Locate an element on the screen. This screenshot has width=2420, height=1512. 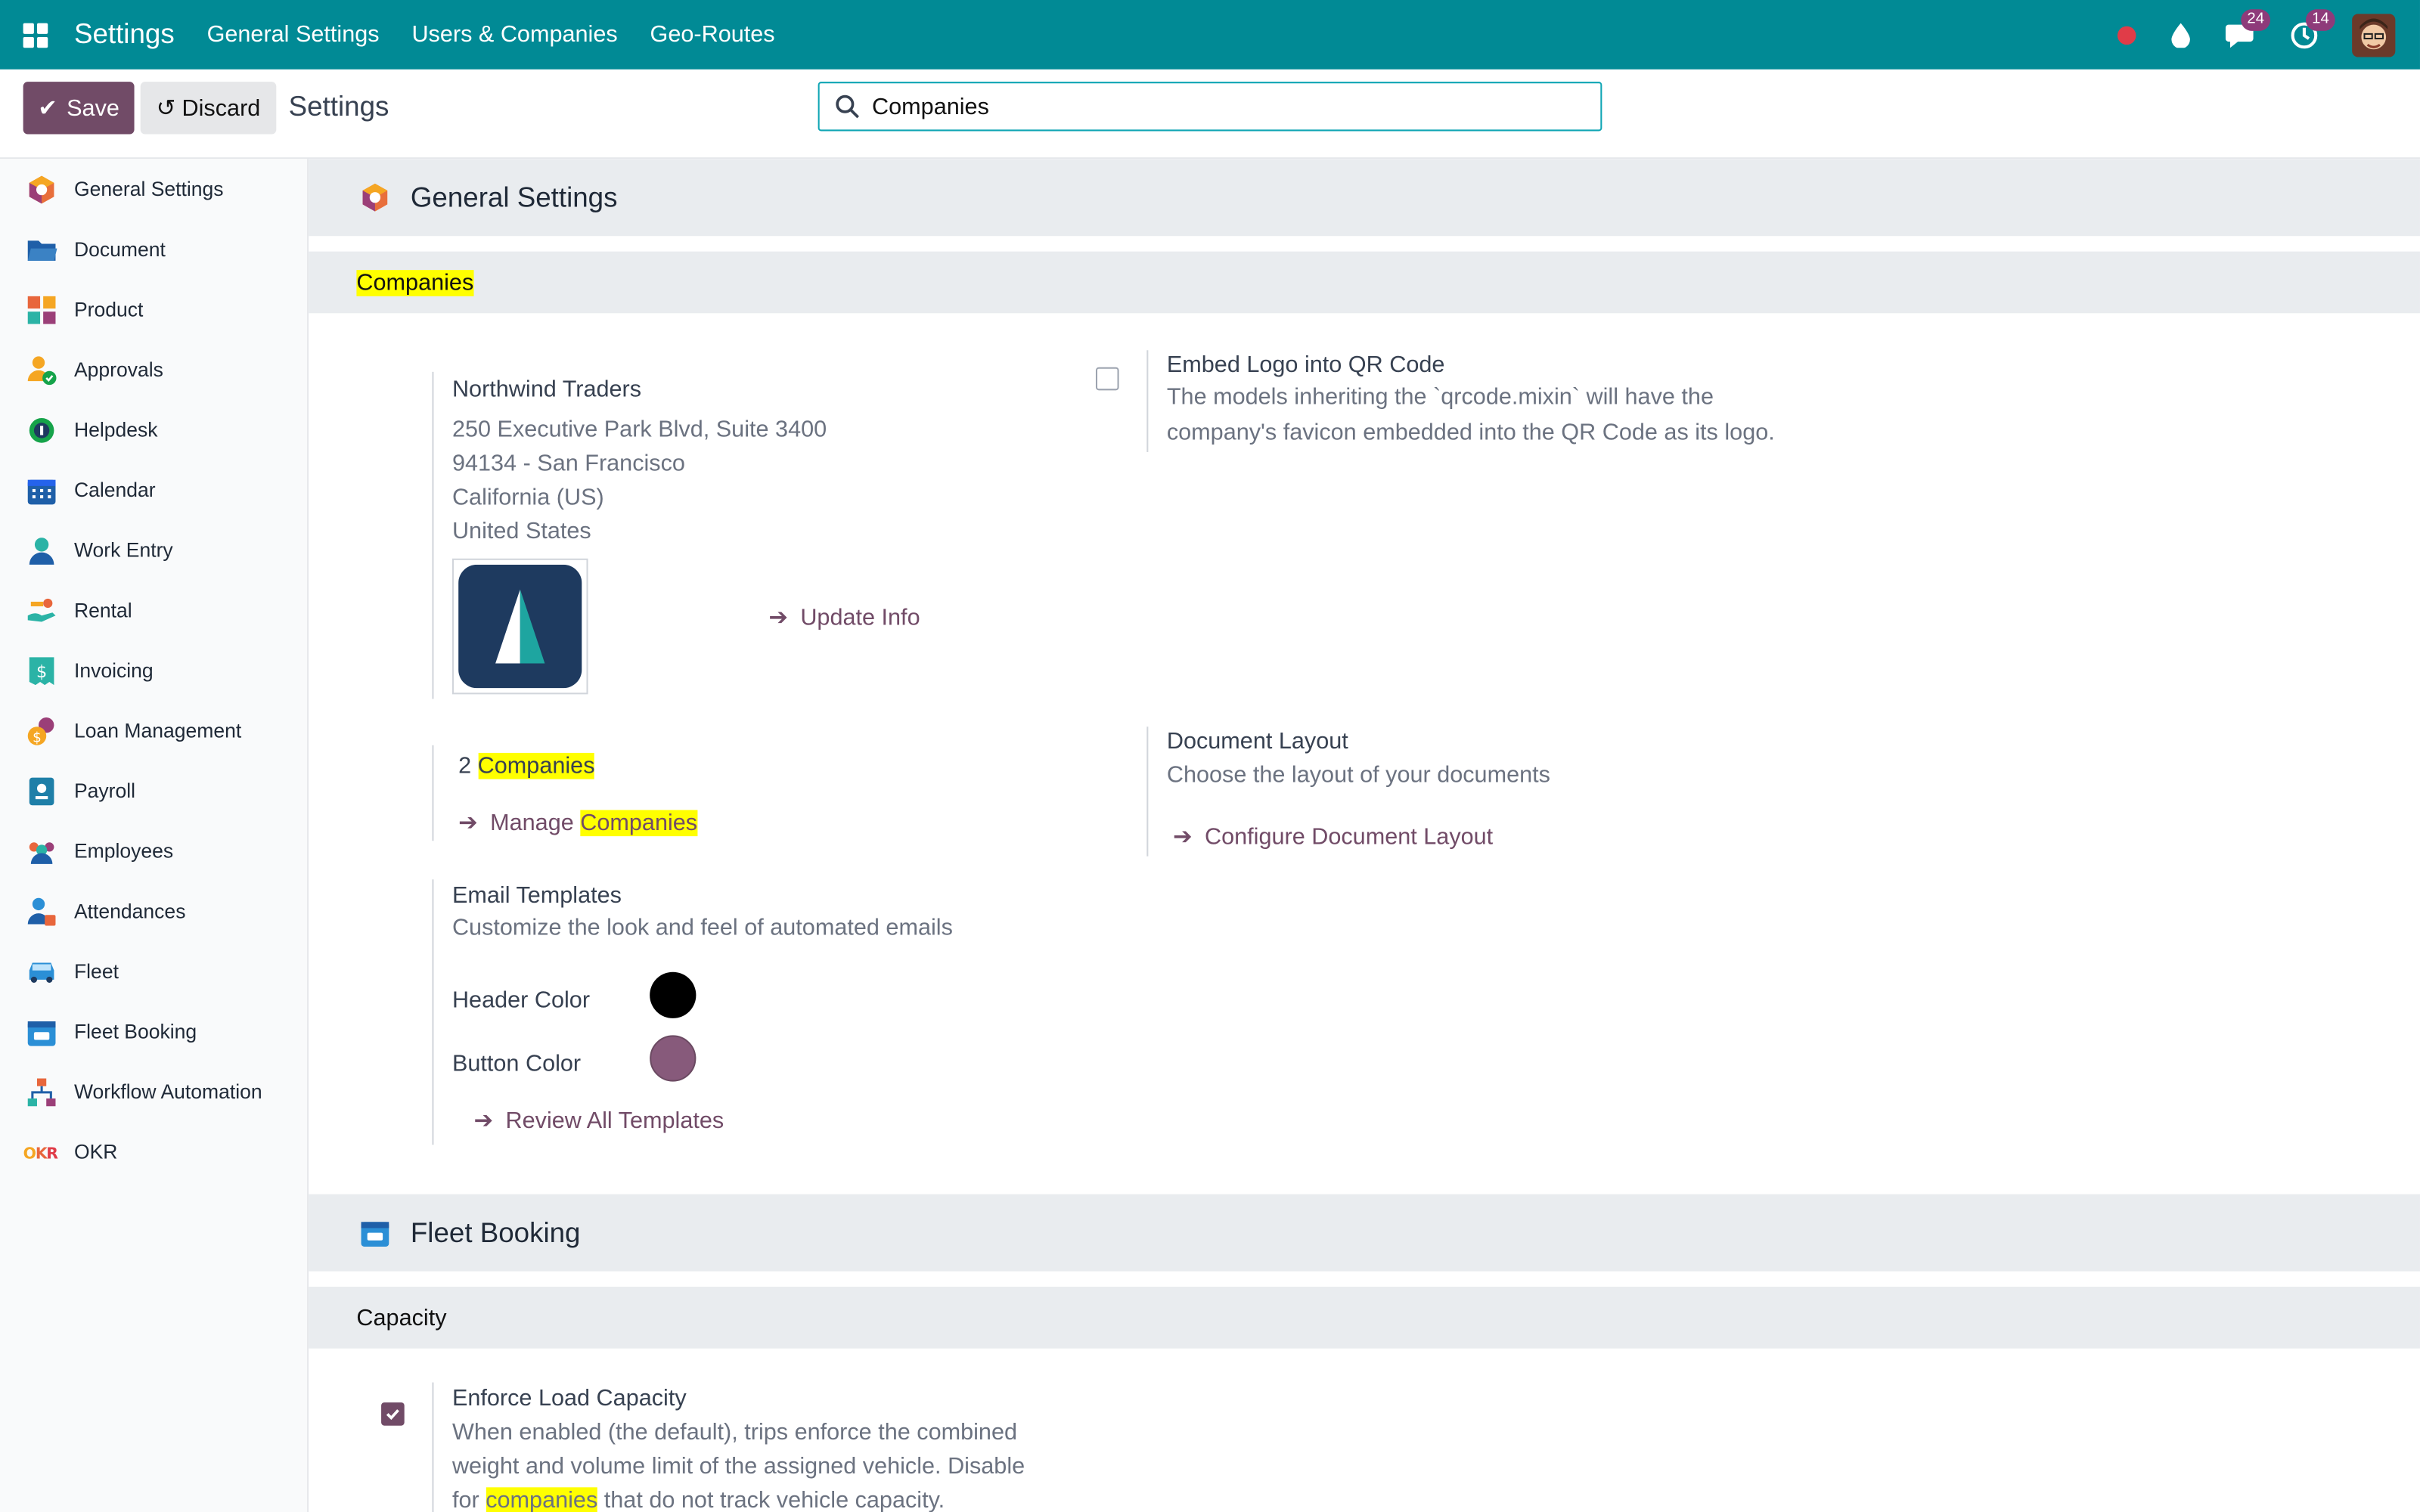
header-color-swatch is located at coordinates (673, 995).